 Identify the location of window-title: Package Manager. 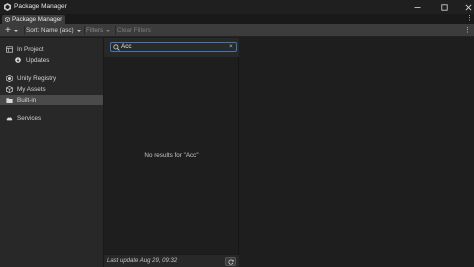
(40, 6).